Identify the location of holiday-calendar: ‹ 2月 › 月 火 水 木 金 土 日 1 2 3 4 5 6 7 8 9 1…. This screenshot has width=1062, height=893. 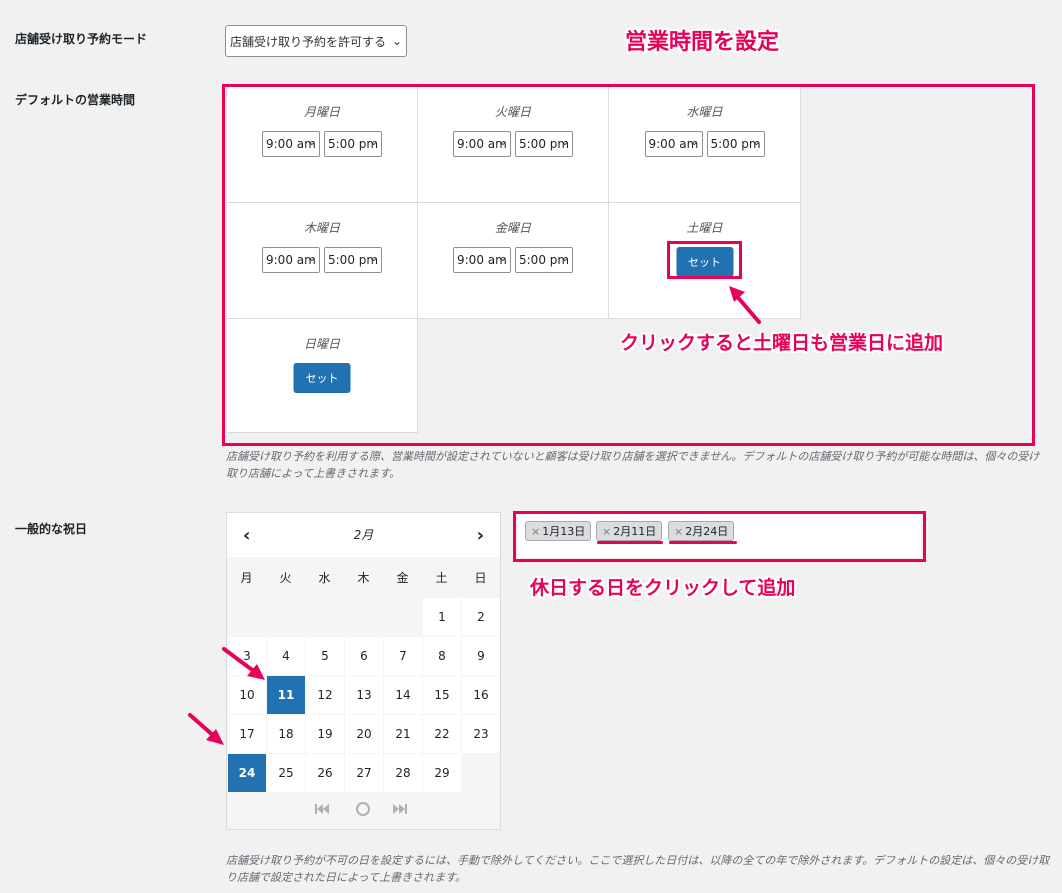
(363, 671).